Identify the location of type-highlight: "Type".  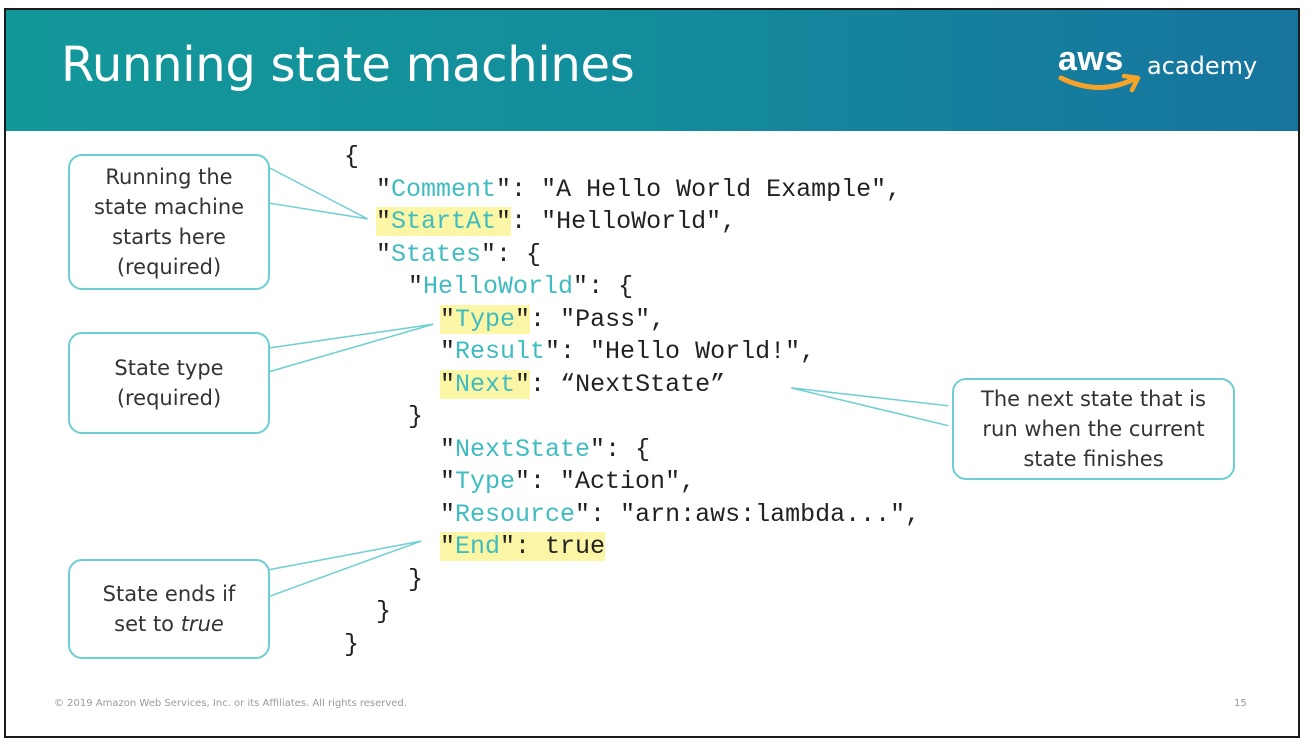
(485, 319).